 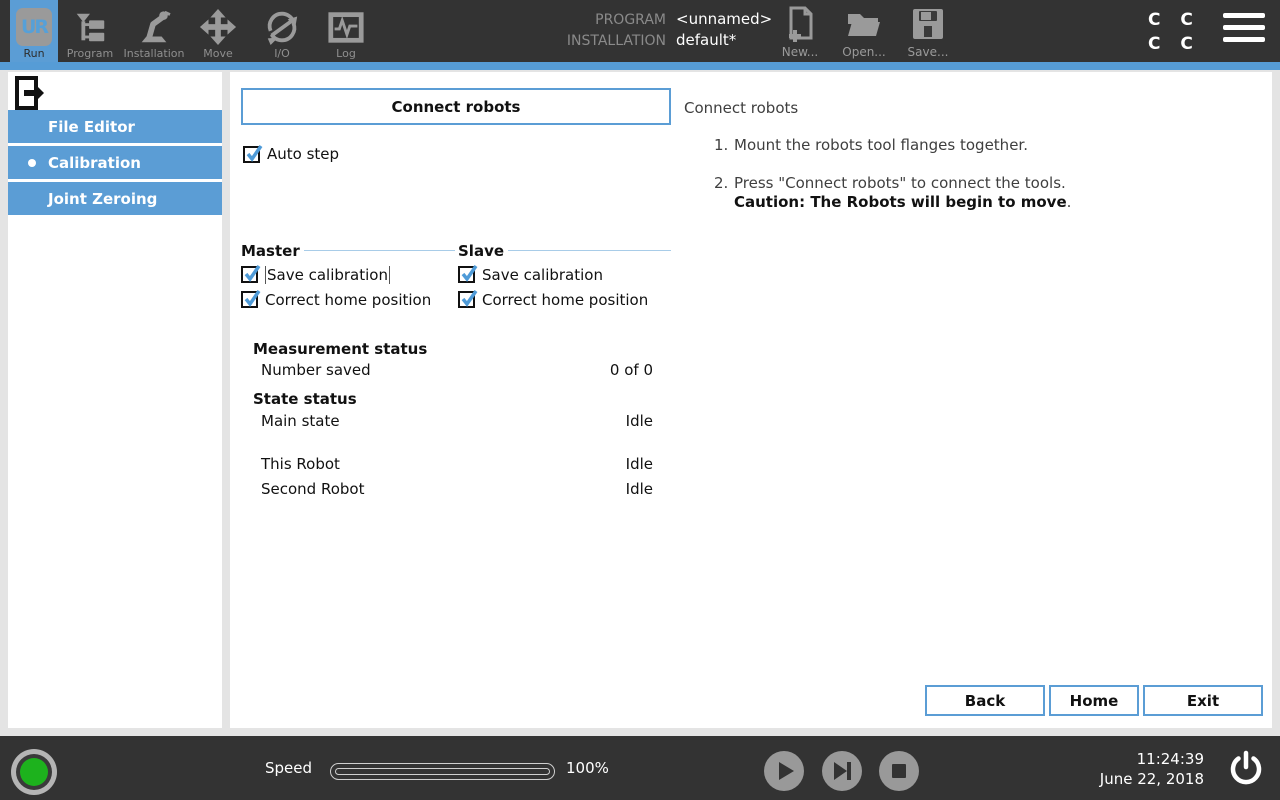 What do you see at coordinates (899, 771) in the screenshot?
I see `stop-button` at bounding box center [899, 771].